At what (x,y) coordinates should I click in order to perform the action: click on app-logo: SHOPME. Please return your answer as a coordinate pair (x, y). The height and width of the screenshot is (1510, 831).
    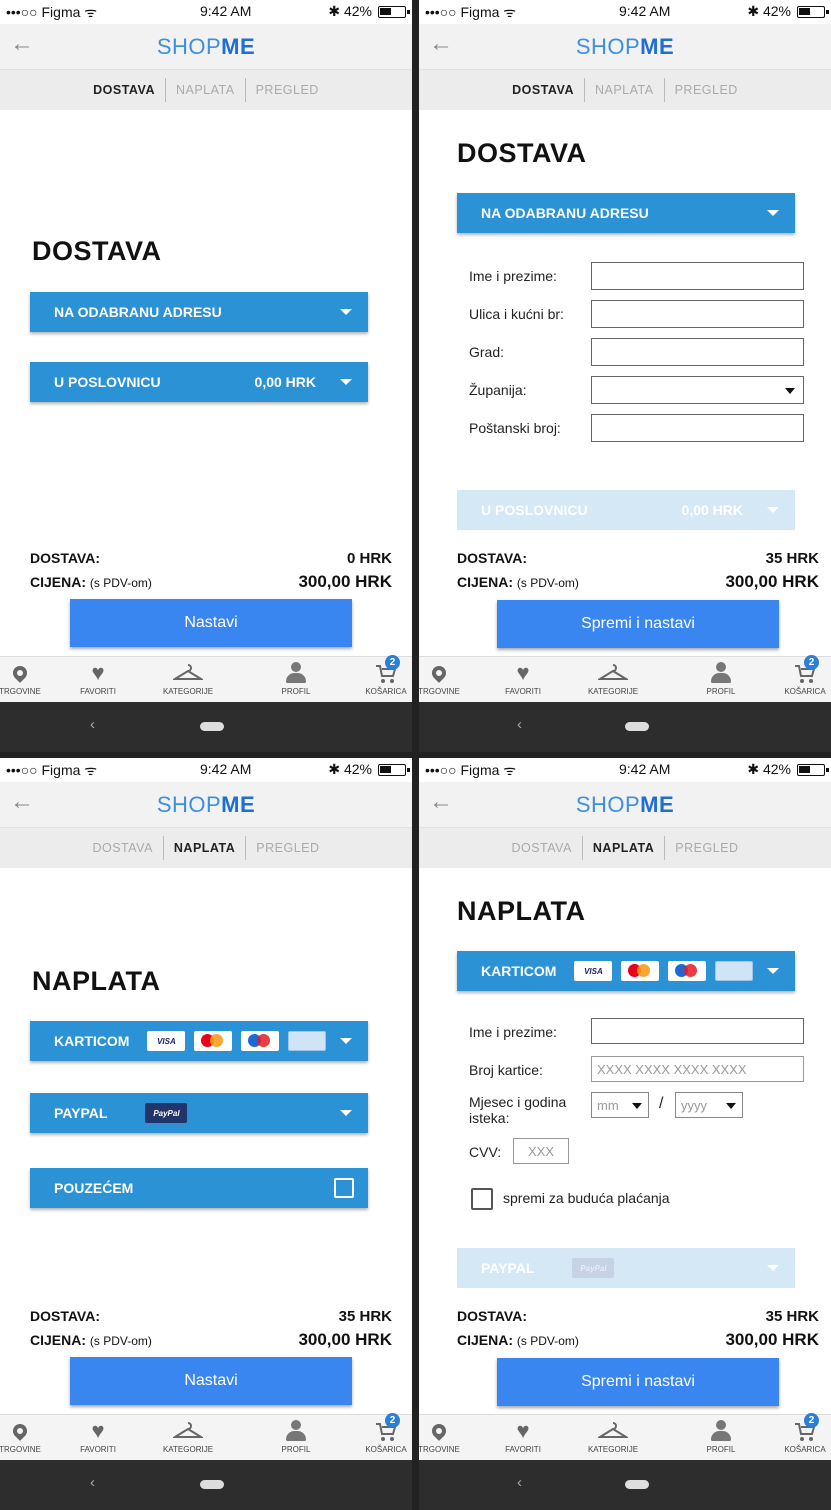
    Looking at the image, I should click on (206, 46).